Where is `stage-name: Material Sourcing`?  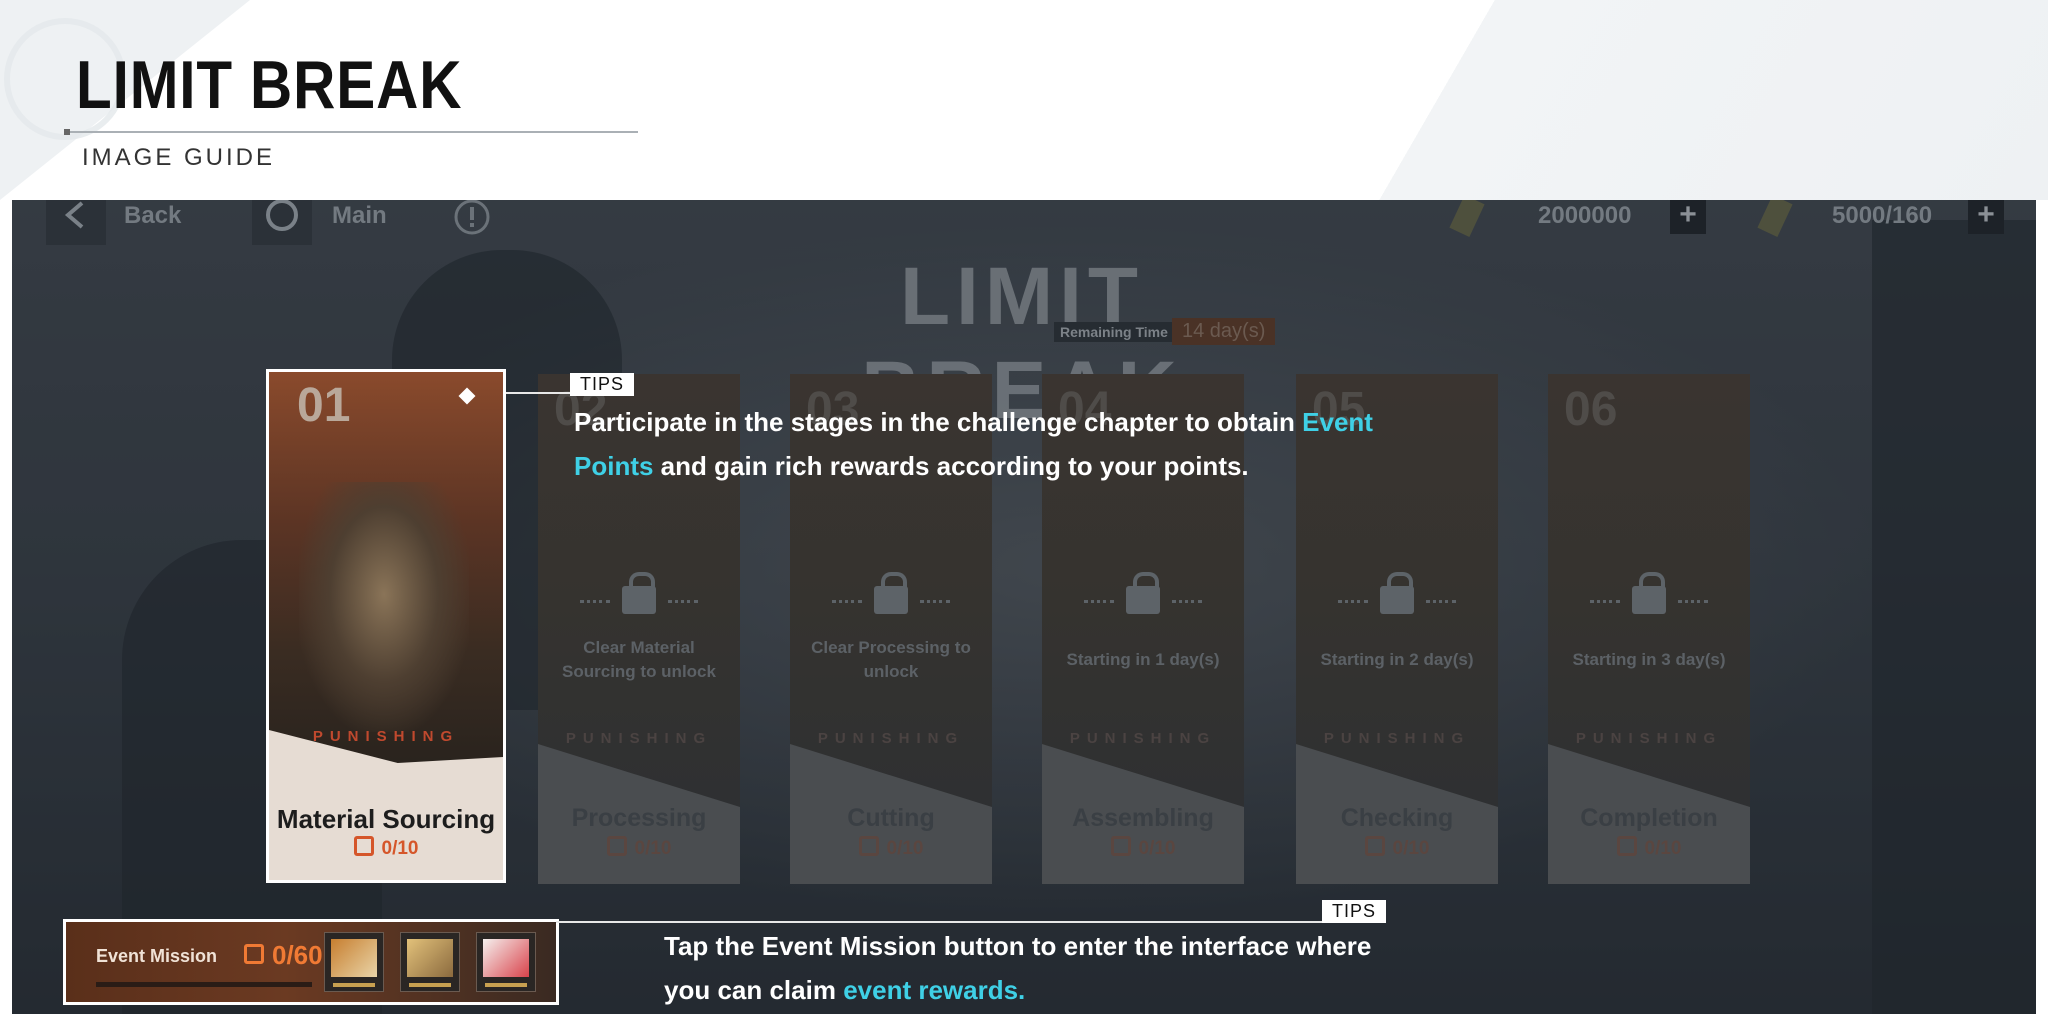
stage-name: Material Sourcing is located at coordinates (386, 819).